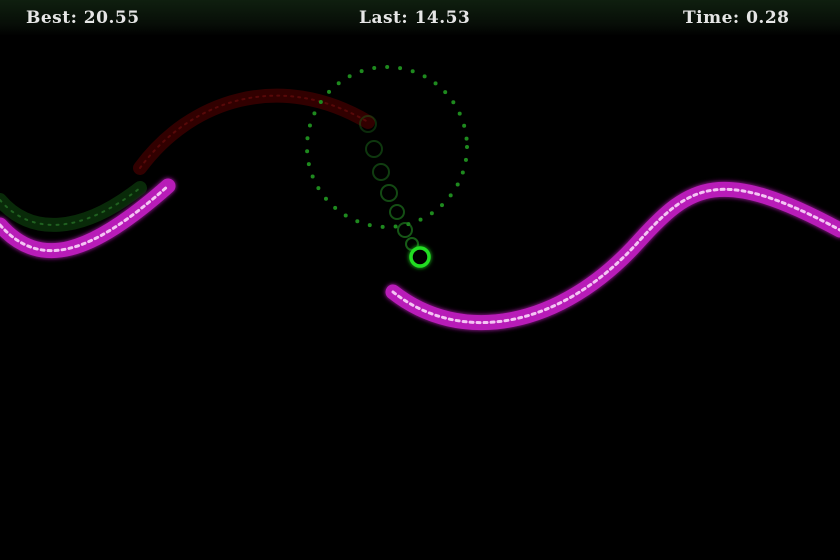  What do you see at coordinates (389, 183) in the screenshot?
I see `player-tether-trail` at bounding box center [389, 183].